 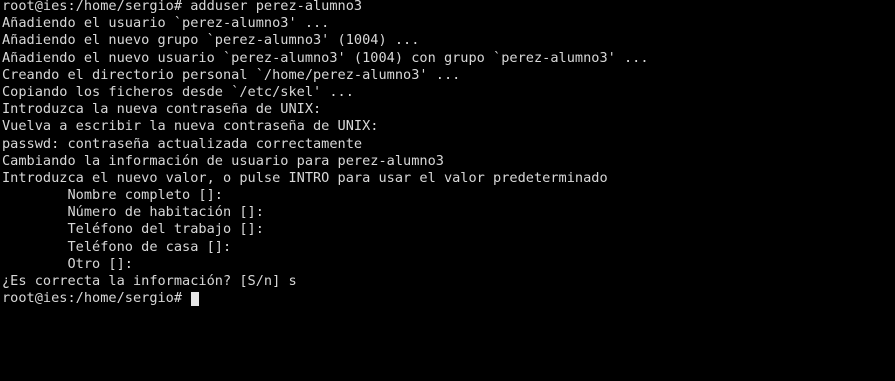 I want to click on output-line-17: ¿Es correcta la información? [S/n] s, so click(x=149, y=281).